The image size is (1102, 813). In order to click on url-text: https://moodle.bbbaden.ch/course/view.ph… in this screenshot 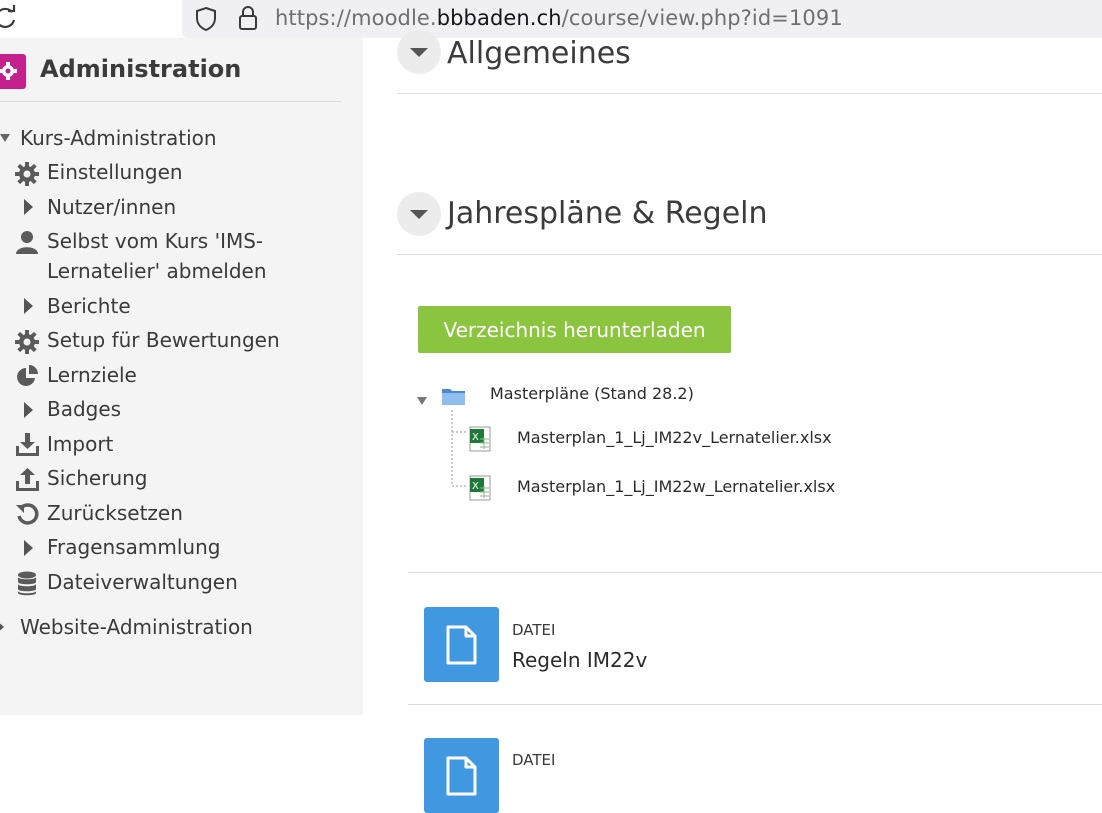, I will do `click(559, 18)`.